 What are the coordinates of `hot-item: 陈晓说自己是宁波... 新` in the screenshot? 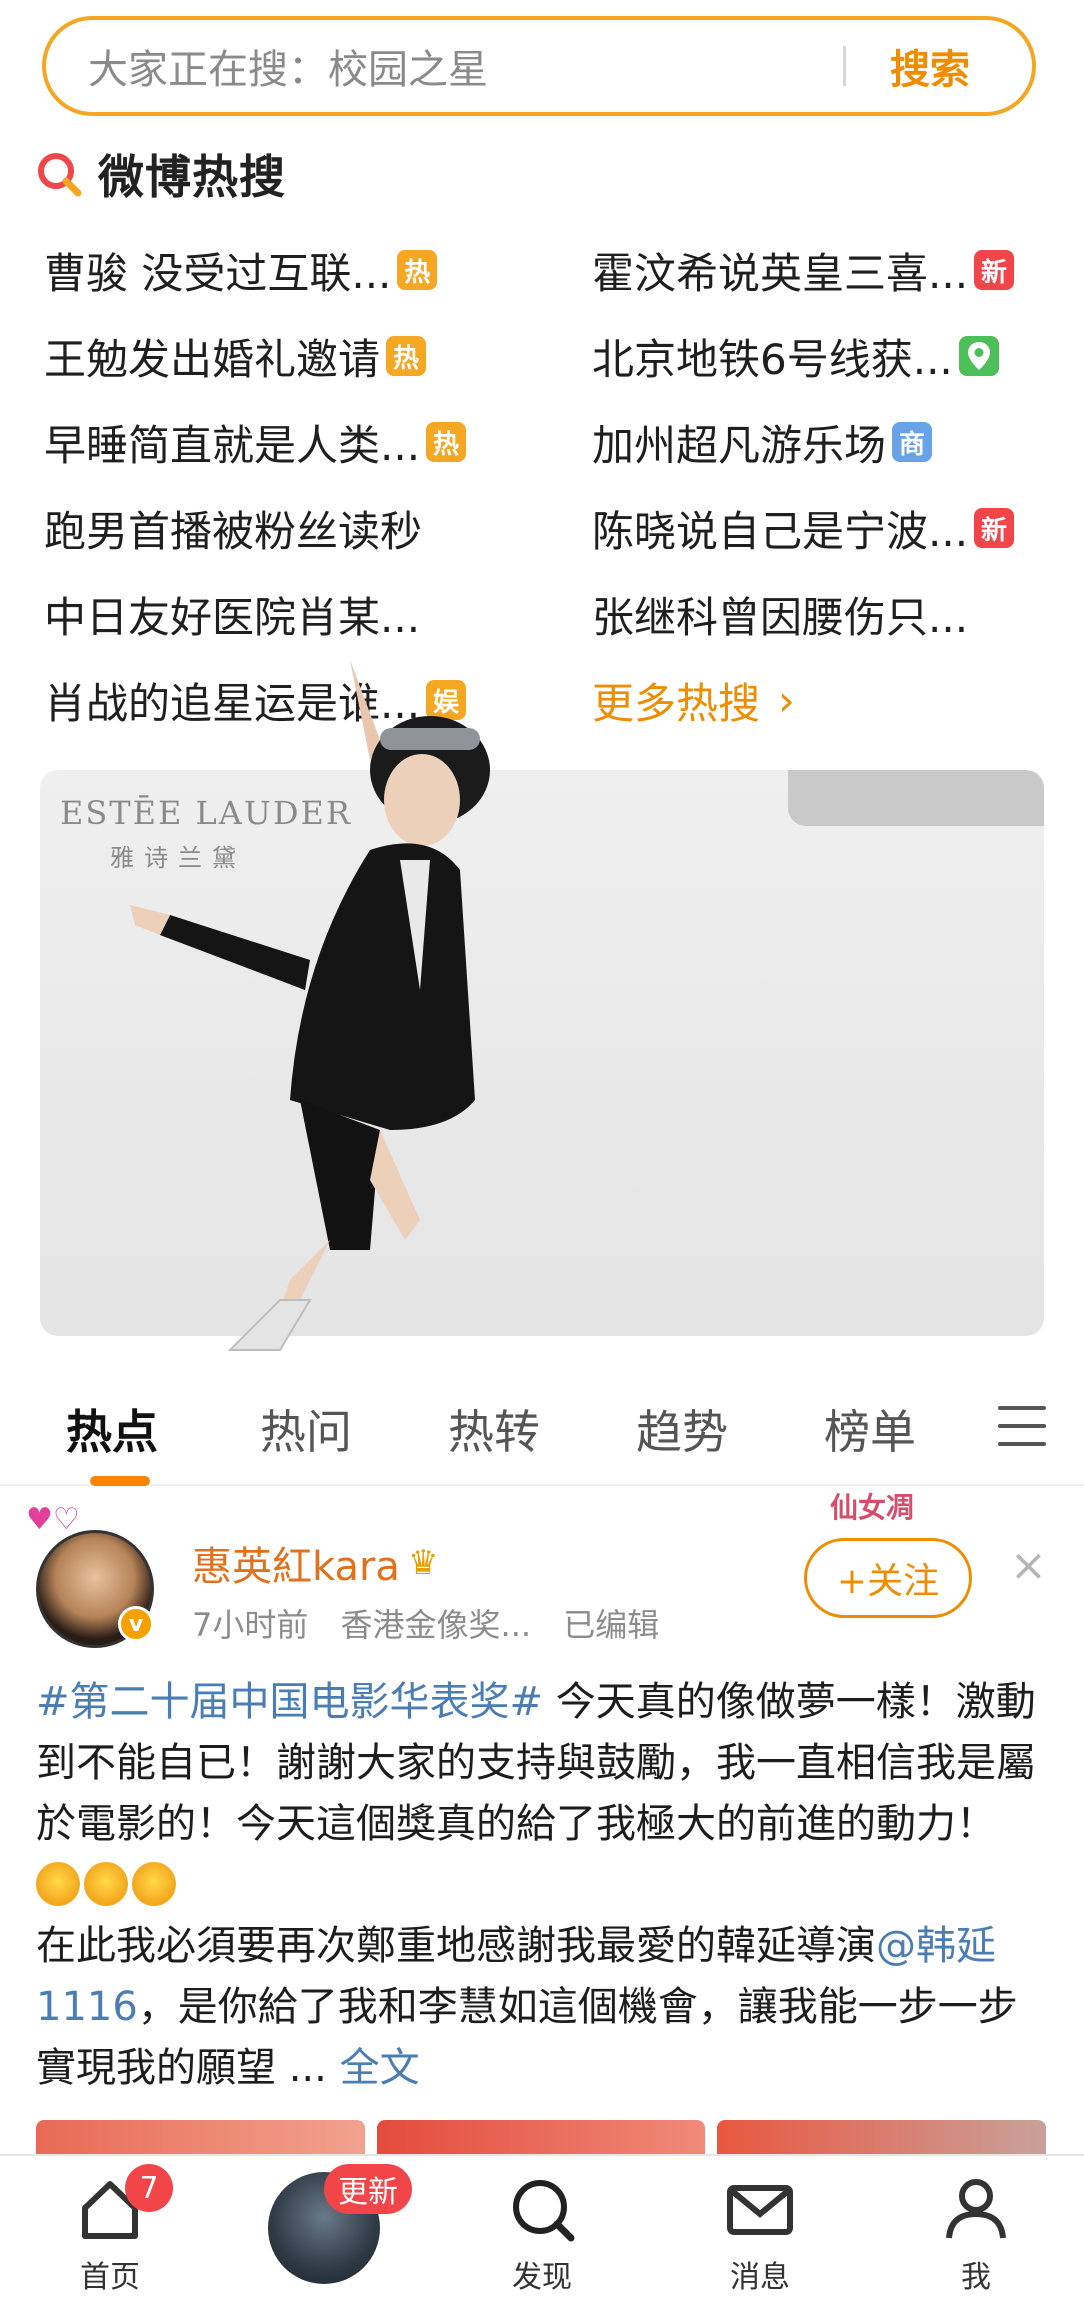 It's located at (803, 528).